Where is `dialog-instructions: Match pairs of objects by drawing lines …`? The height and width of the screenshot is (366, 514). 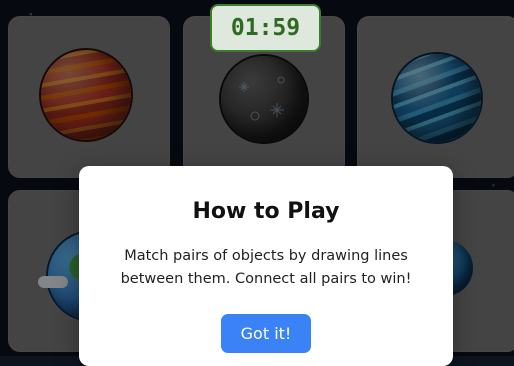
dialog-instructions: Match pairs of objects by drawing lines … is located at coordinates (266, 267).